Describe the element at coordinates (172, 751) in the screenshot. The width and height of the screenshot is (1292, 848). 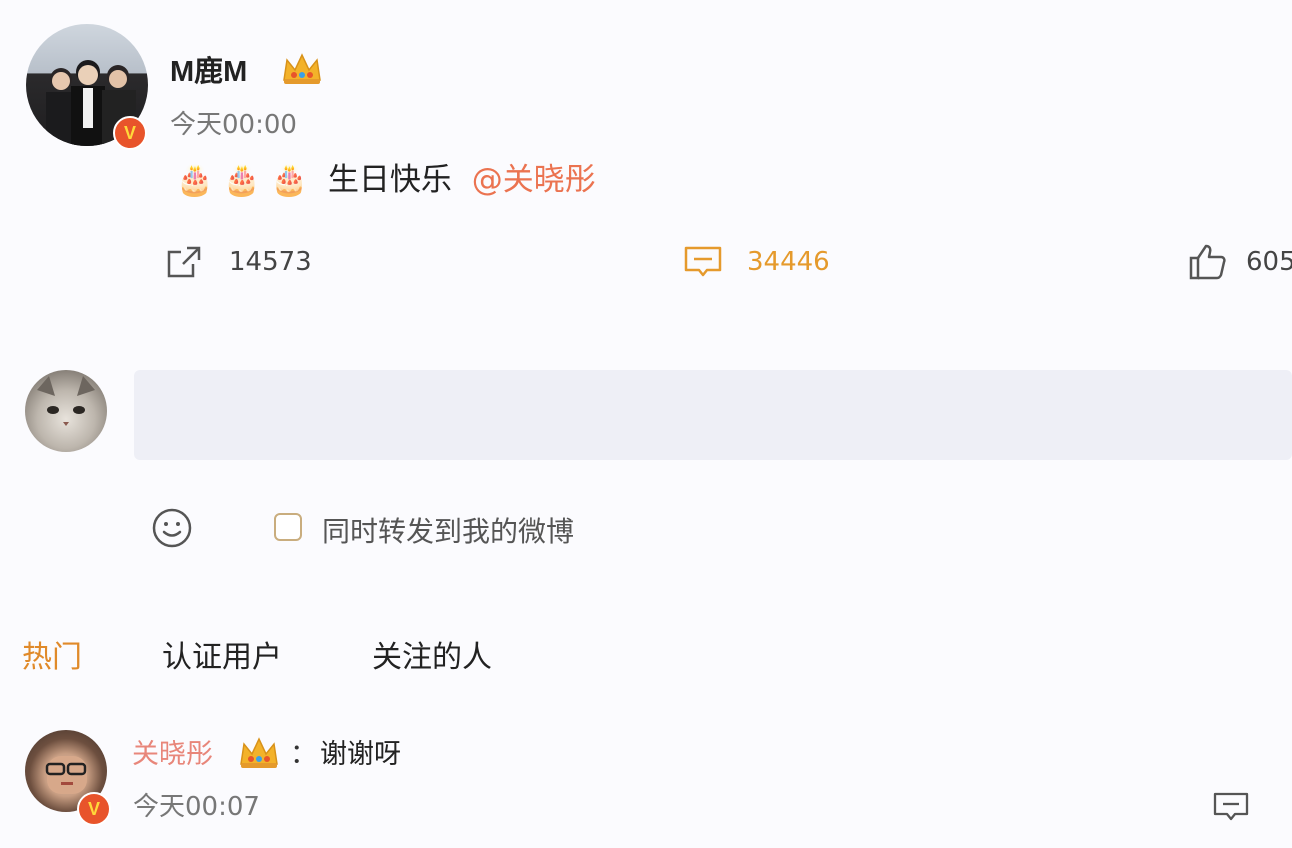
I see `replier-username: 关晓彤` at that location.